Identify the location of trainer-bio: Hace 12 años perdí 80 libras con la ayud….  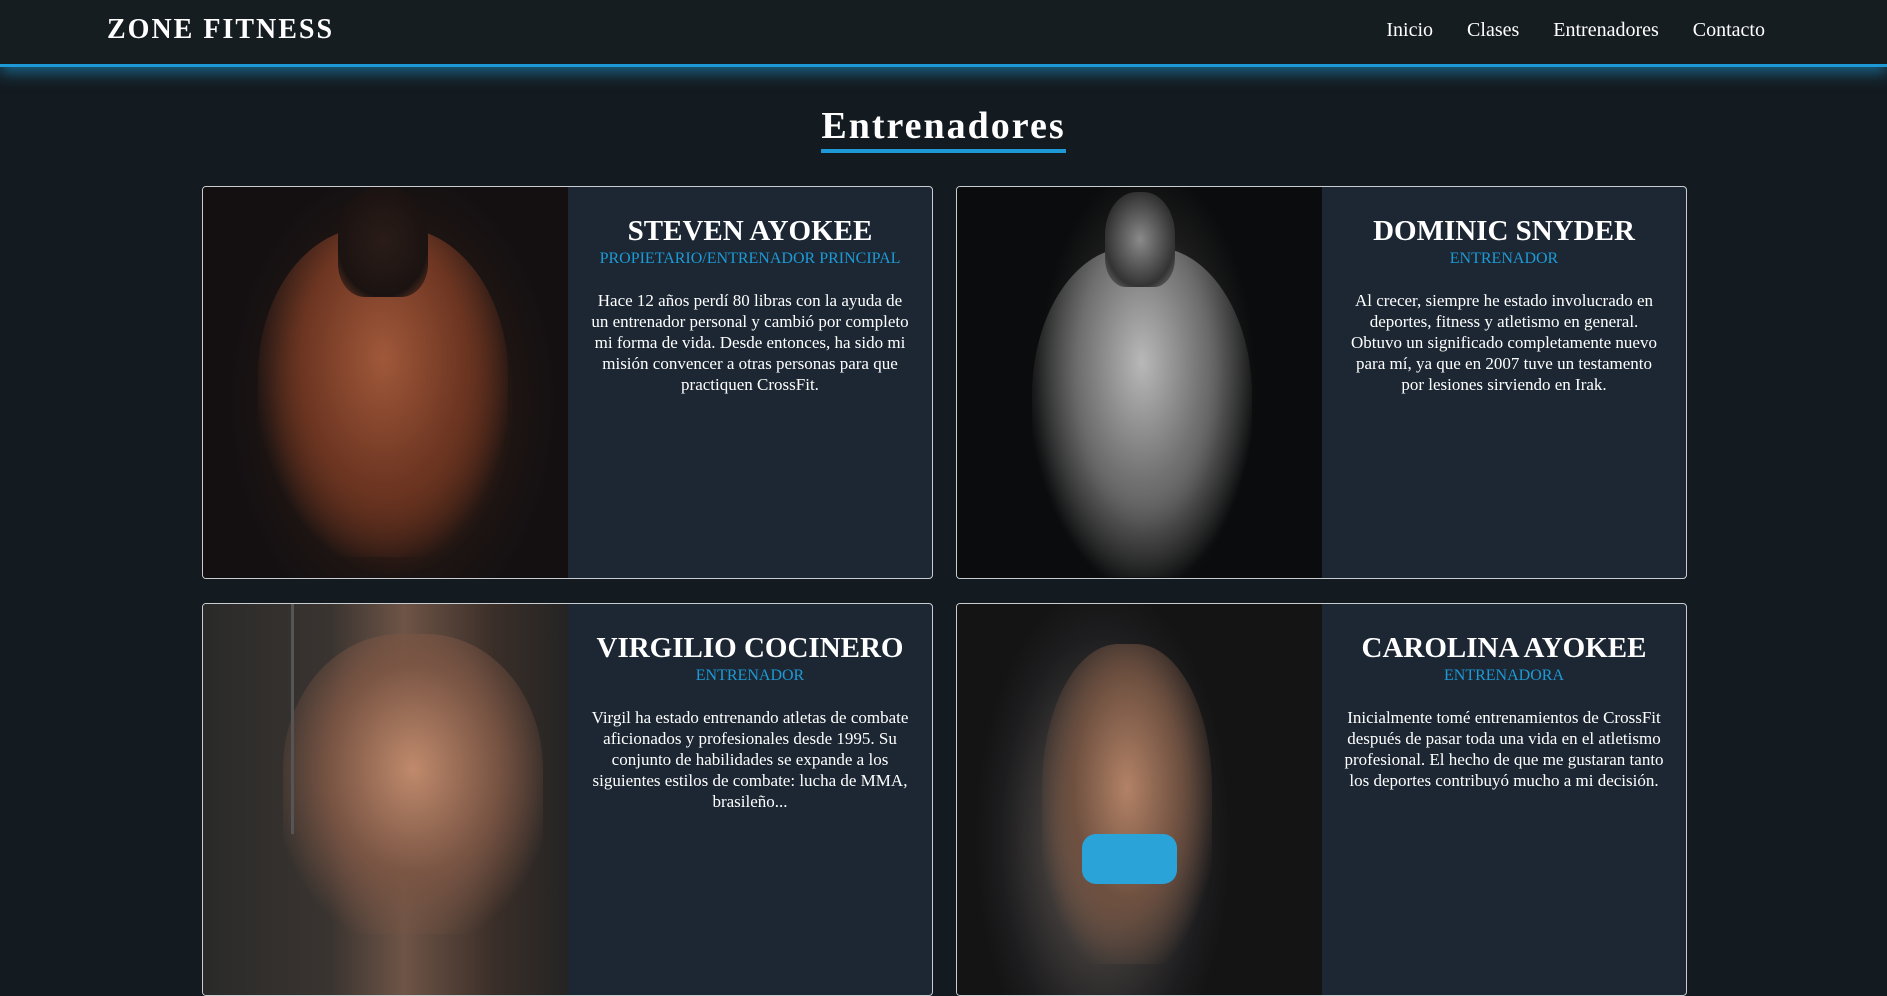
(750, 342).